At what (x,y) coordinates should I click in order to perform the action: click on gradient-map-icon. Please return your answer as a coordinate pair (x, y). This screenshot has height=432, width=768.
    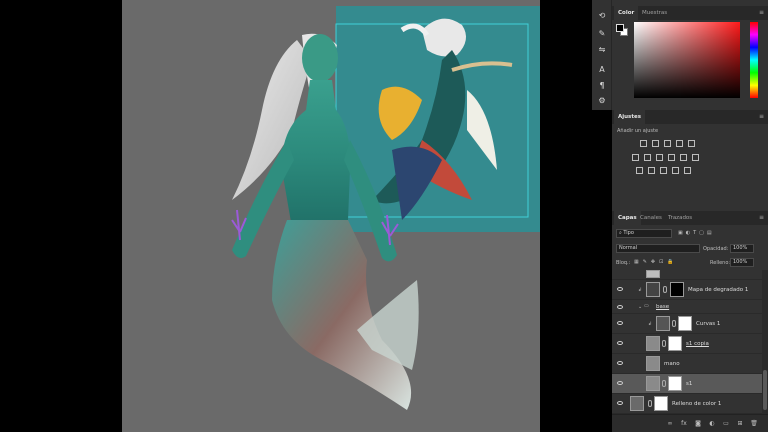
    Looking at the image, I should click on (675, 170).